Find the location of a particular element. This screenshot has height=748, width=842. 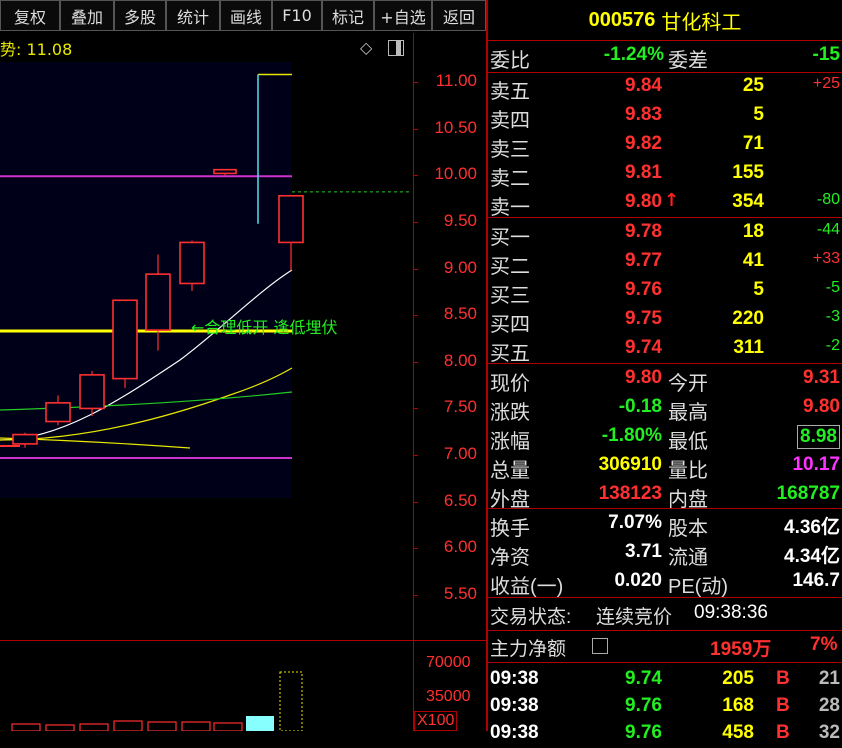

quote-value: -1.80% is located at coordinates (631, 435).